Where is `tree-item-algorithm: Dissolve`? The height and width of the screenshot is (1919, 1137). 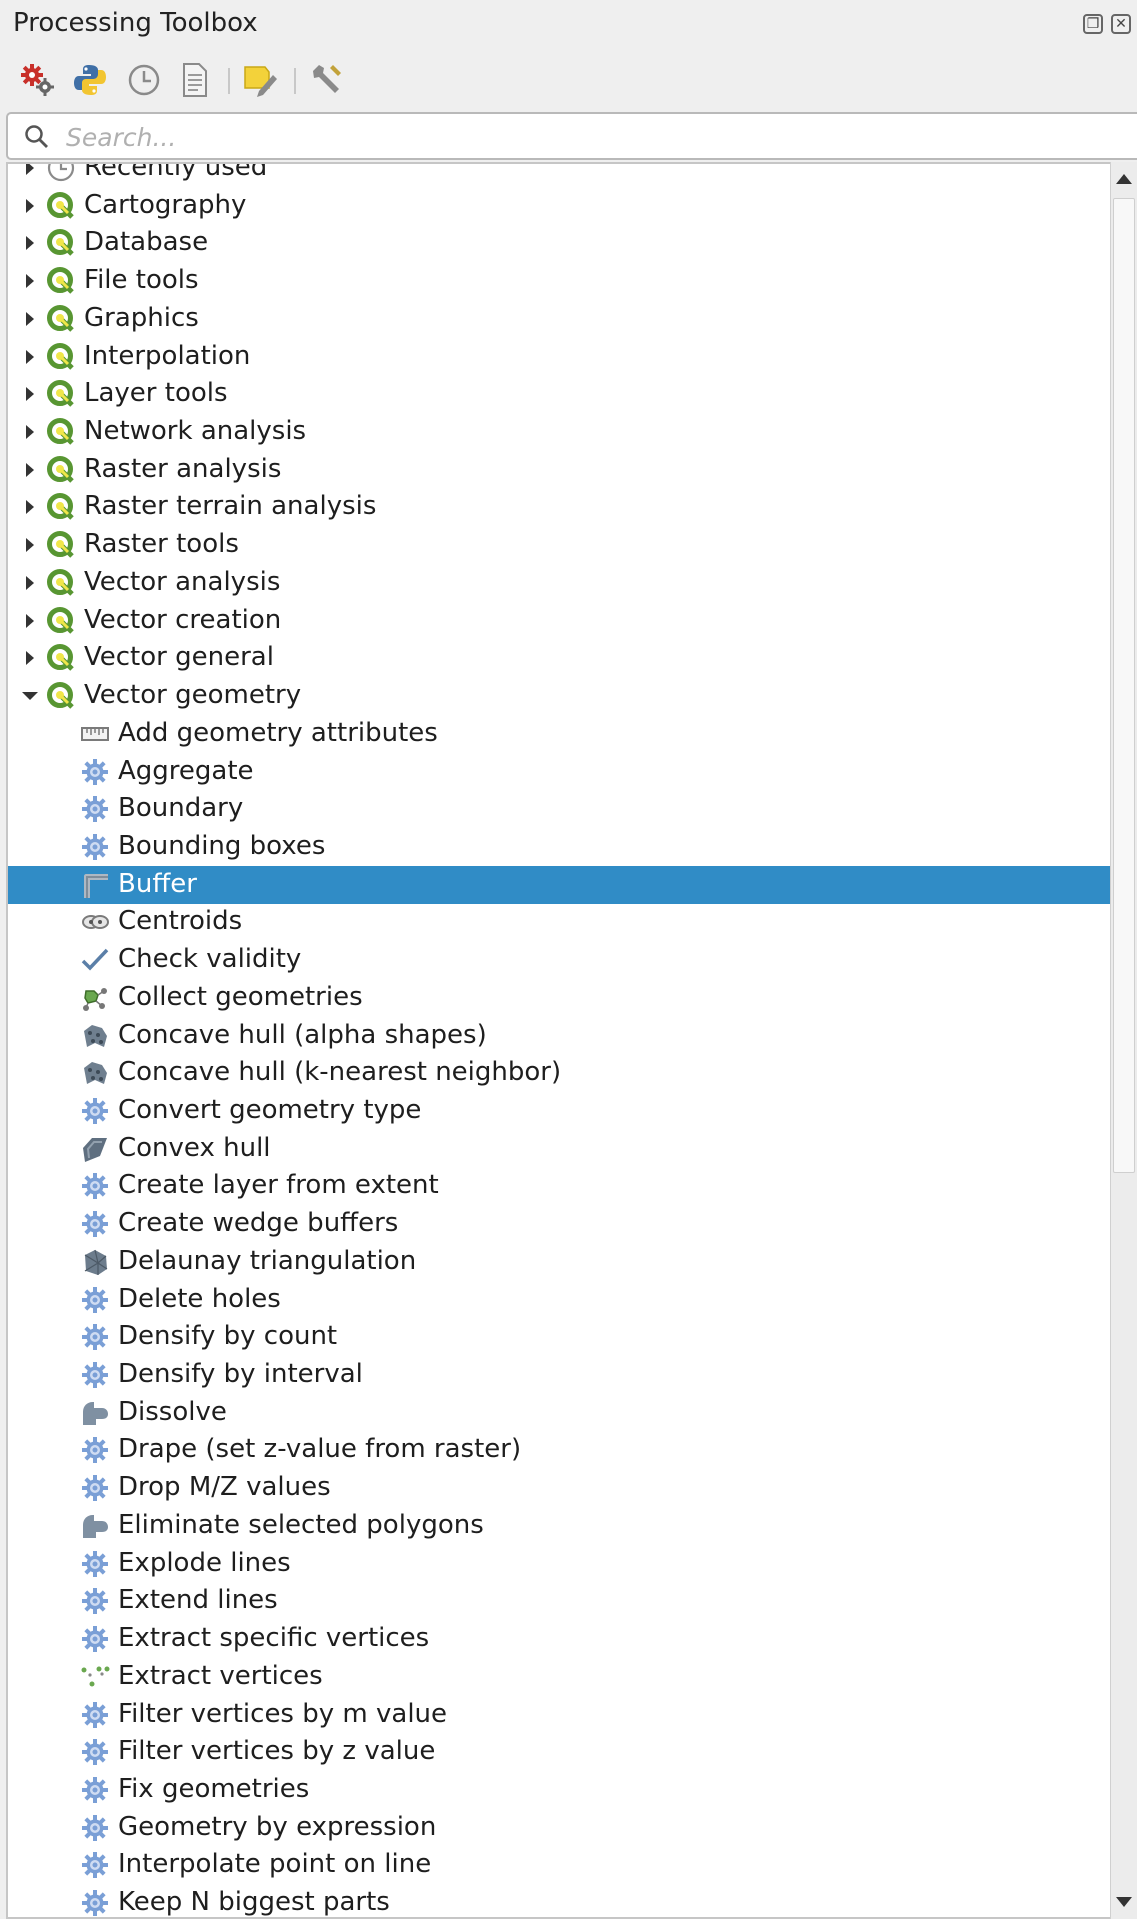
tree-item-algorithm: Dissolve is located at coordinates (560, 1413).